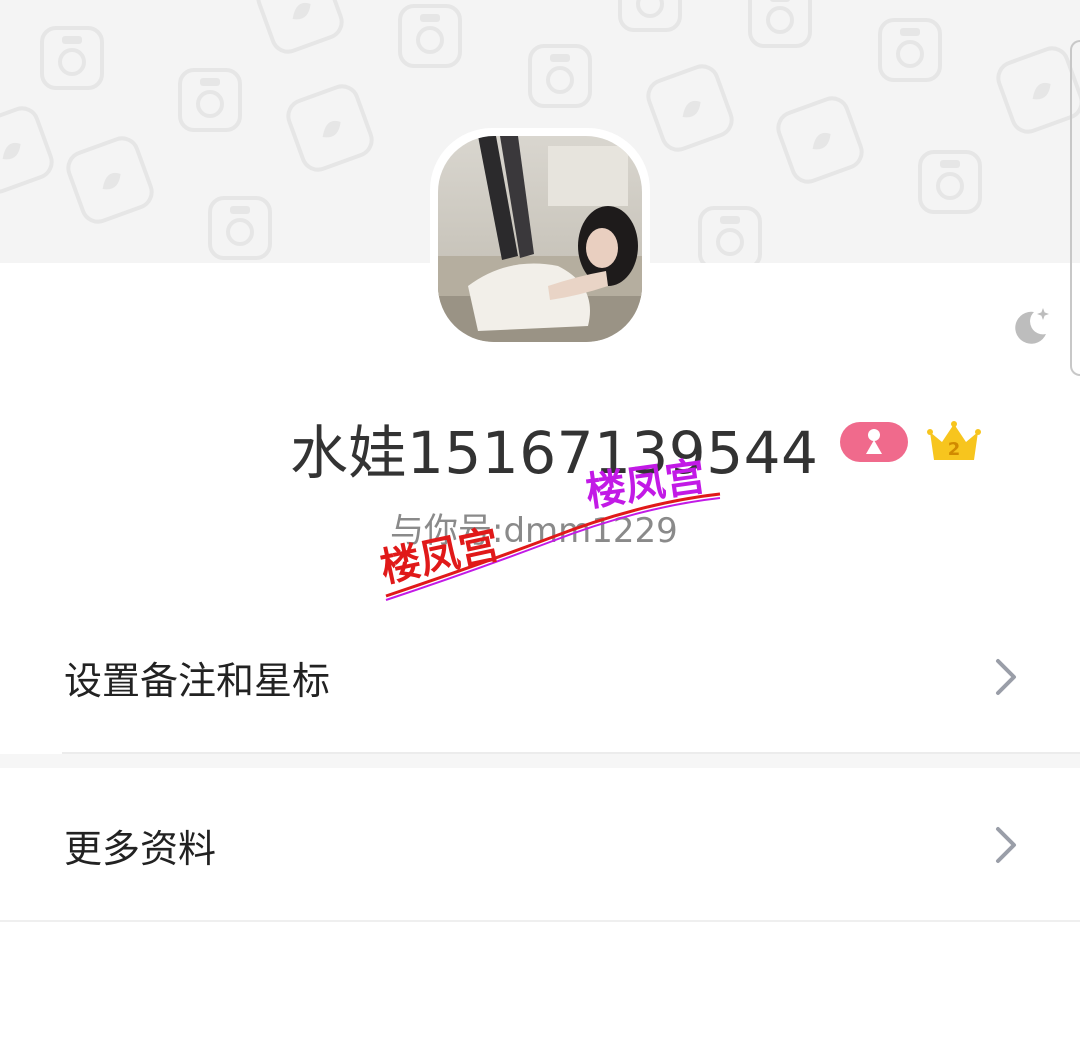 The image size is (1080, 1064). Describe the element at coordinates (553, 528) in the screenshot. I see `watermark: 楼凤宫 楼凤宫` at that location.